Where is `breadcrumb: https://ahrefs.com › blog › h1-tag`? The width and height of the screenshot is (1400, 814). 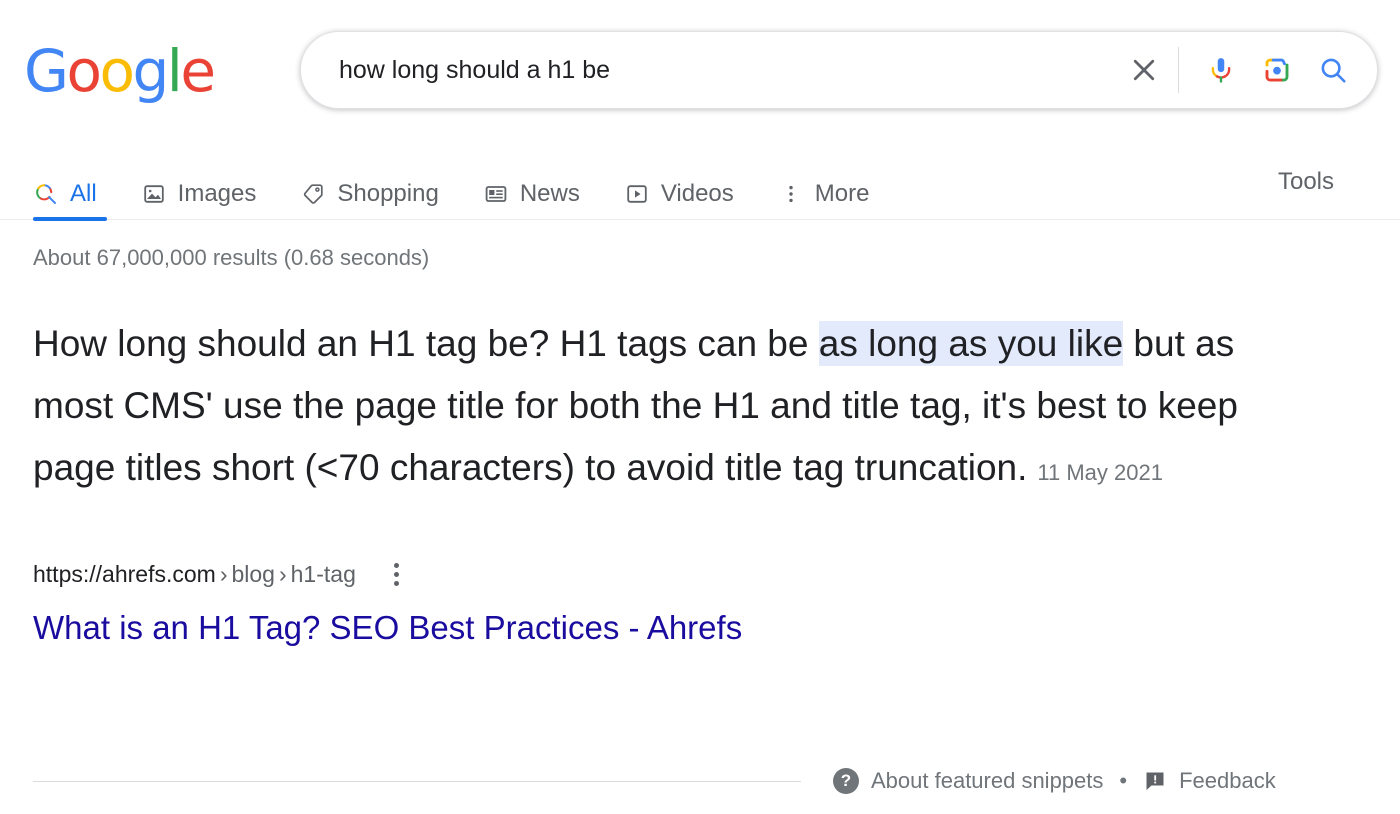
breadcrumb: https://ahrefs.com › blog › h1-tag is located at coordinates (194, 574).